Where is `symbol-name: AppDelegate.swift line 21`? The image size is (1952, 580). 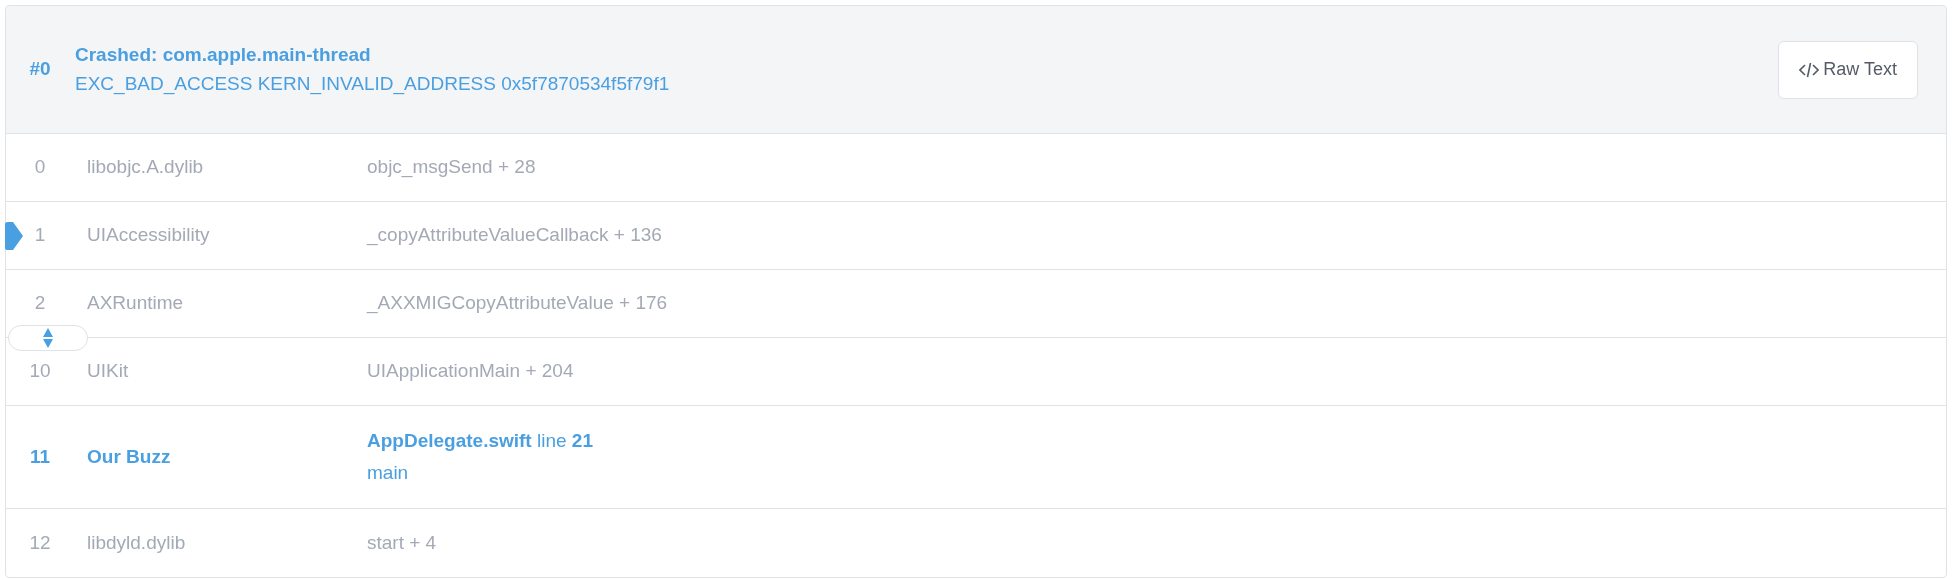
symbol-name: AppDelegate.swift line 21 is located at coordinates (480, 440).